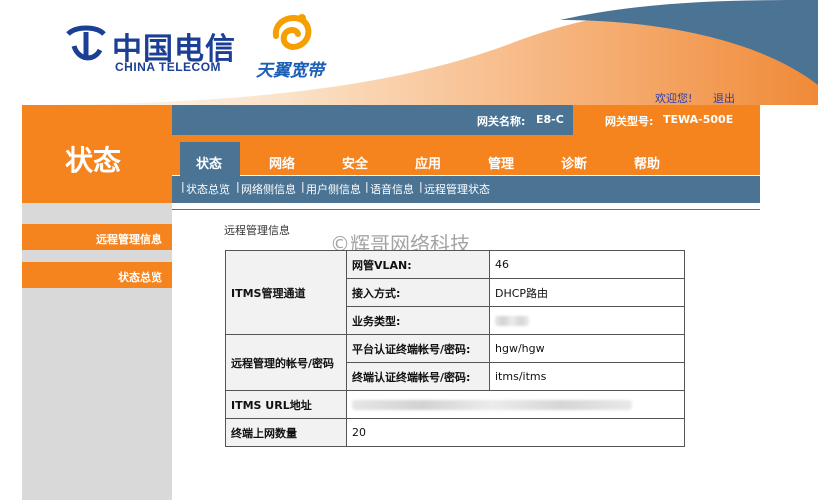  What do you see at coordinates (587, 376) in the screenshot?
I see `terminal-auth-value: itms/itms` at bounding box center [587, 376].